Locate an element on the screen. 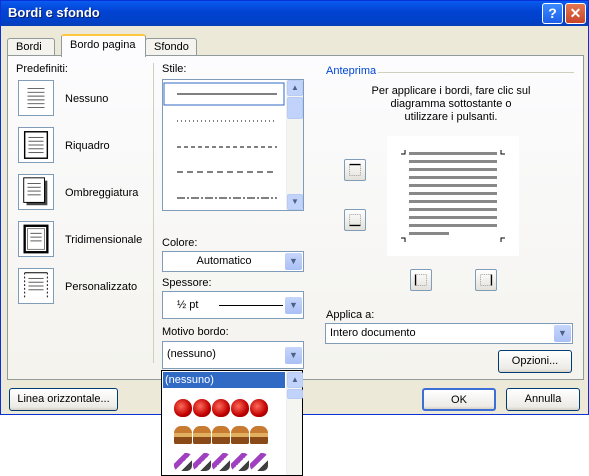 The height and width of the screenshot is (476, 589). page-custom-icon is located at coordinates (36, 286).